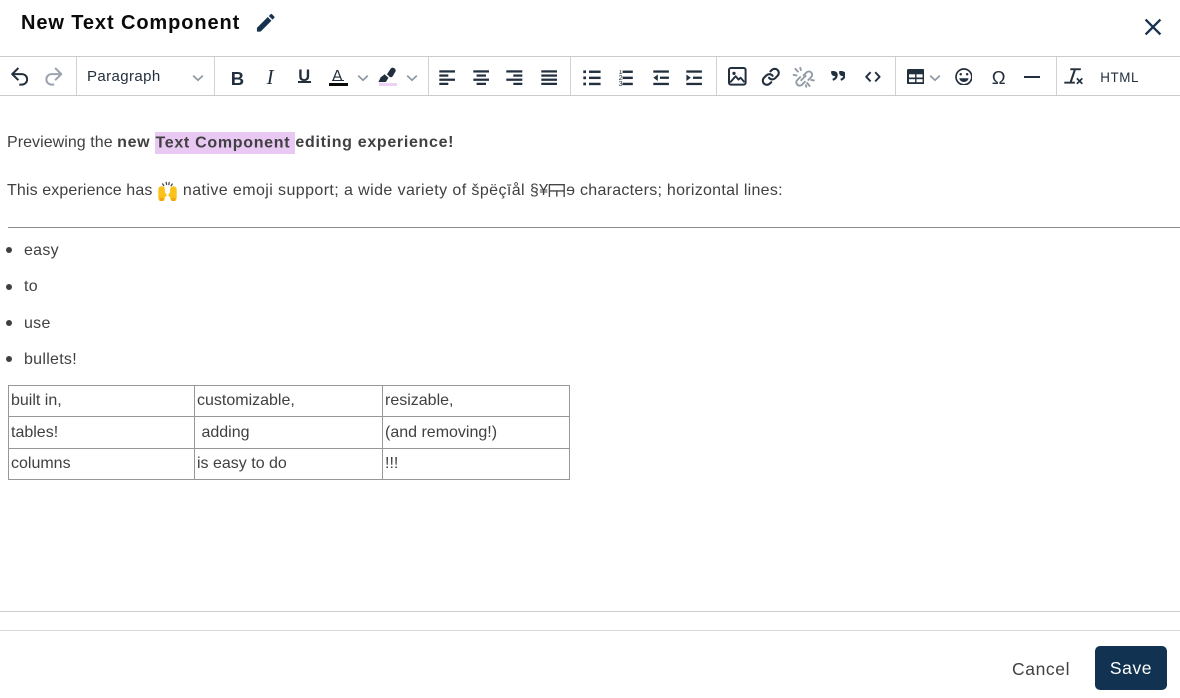 The image size is (1180, 698). Describe the element at coordinates (621, 83) in the screenshot. I see `svg-text: 3` at that location.